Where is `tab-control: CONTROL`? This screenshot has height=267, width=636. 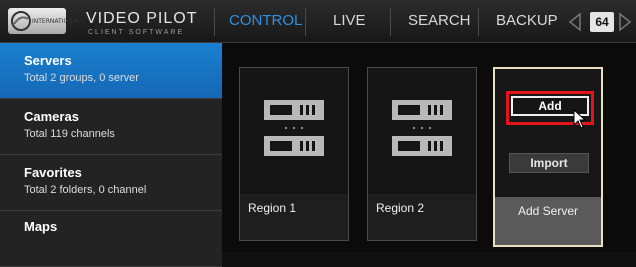 tab-control: CONTROL is located at coordinates (265, 20).